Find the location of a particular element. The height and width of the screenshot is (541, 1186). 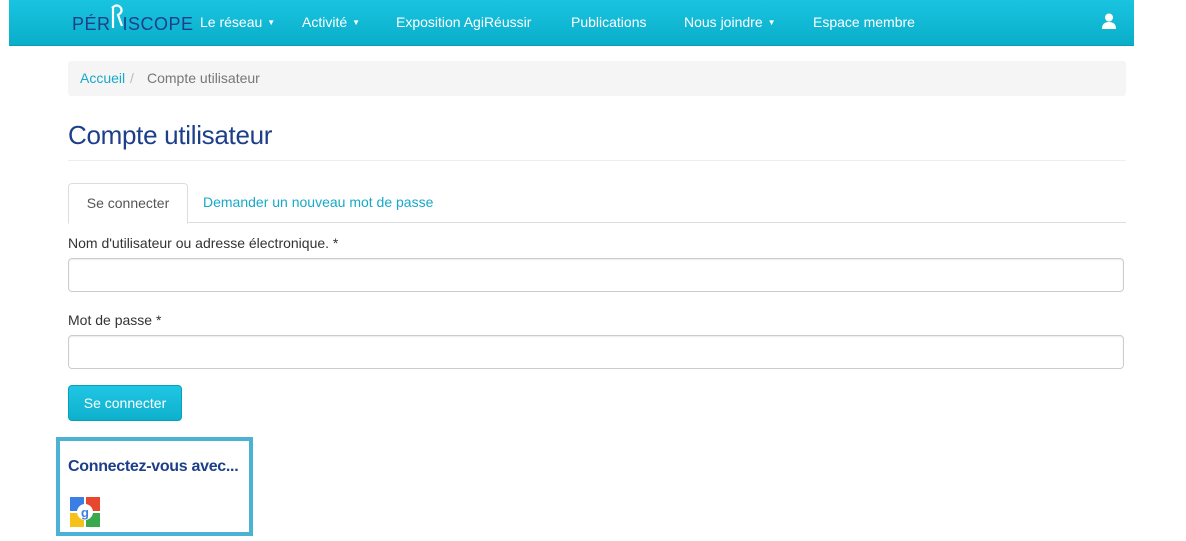

svg-text: g is located at coordinates (85, 512).